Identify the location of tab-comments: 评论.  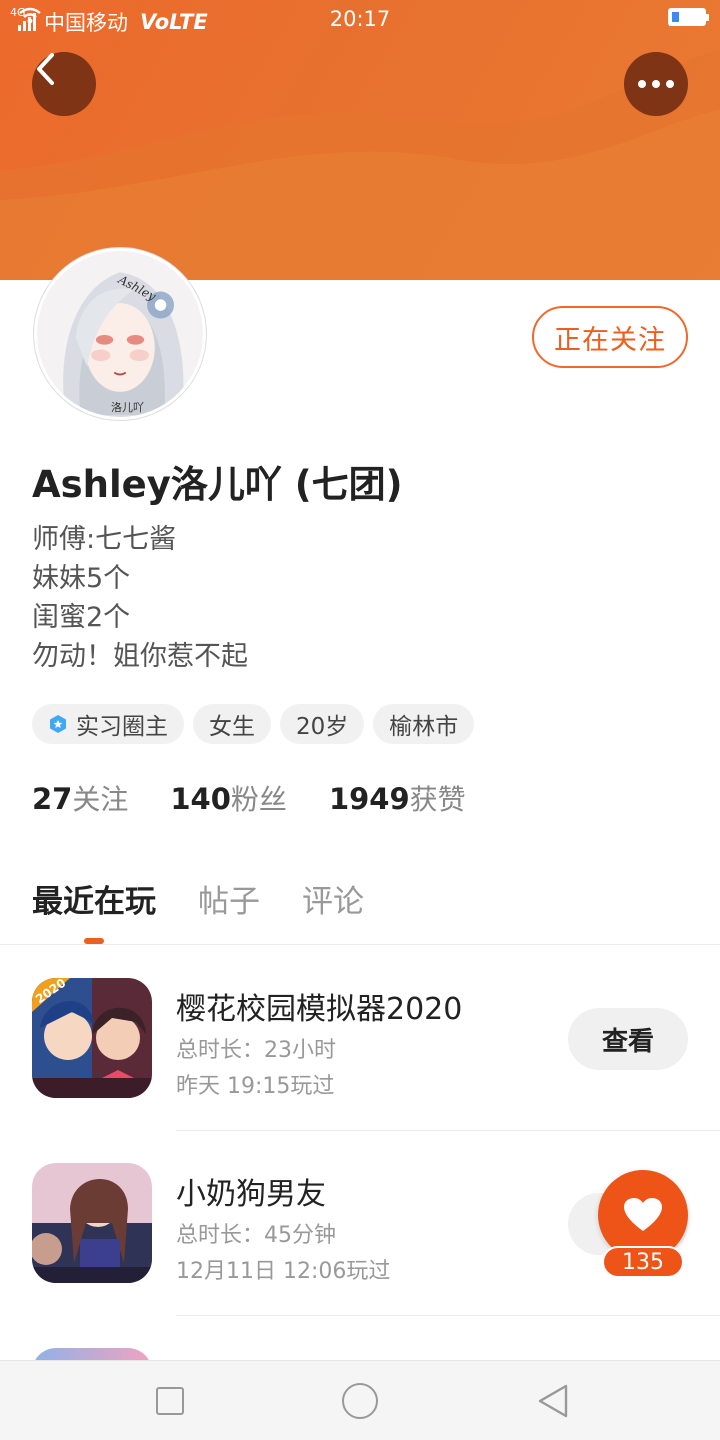
(333, 898).